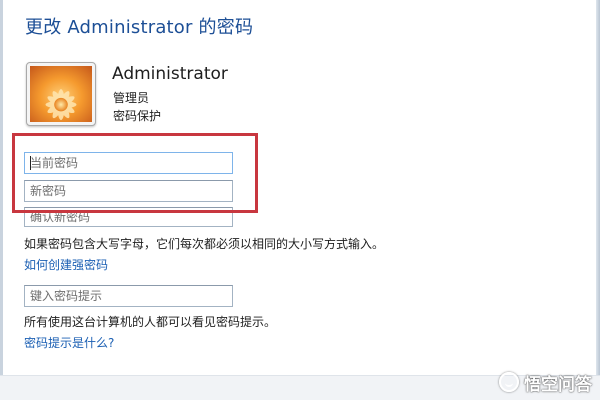  What do you see at coordinates (137, 116) in the screenshot?
I see `password-protected-label: 密码保护` at bounding box center [137, 116].